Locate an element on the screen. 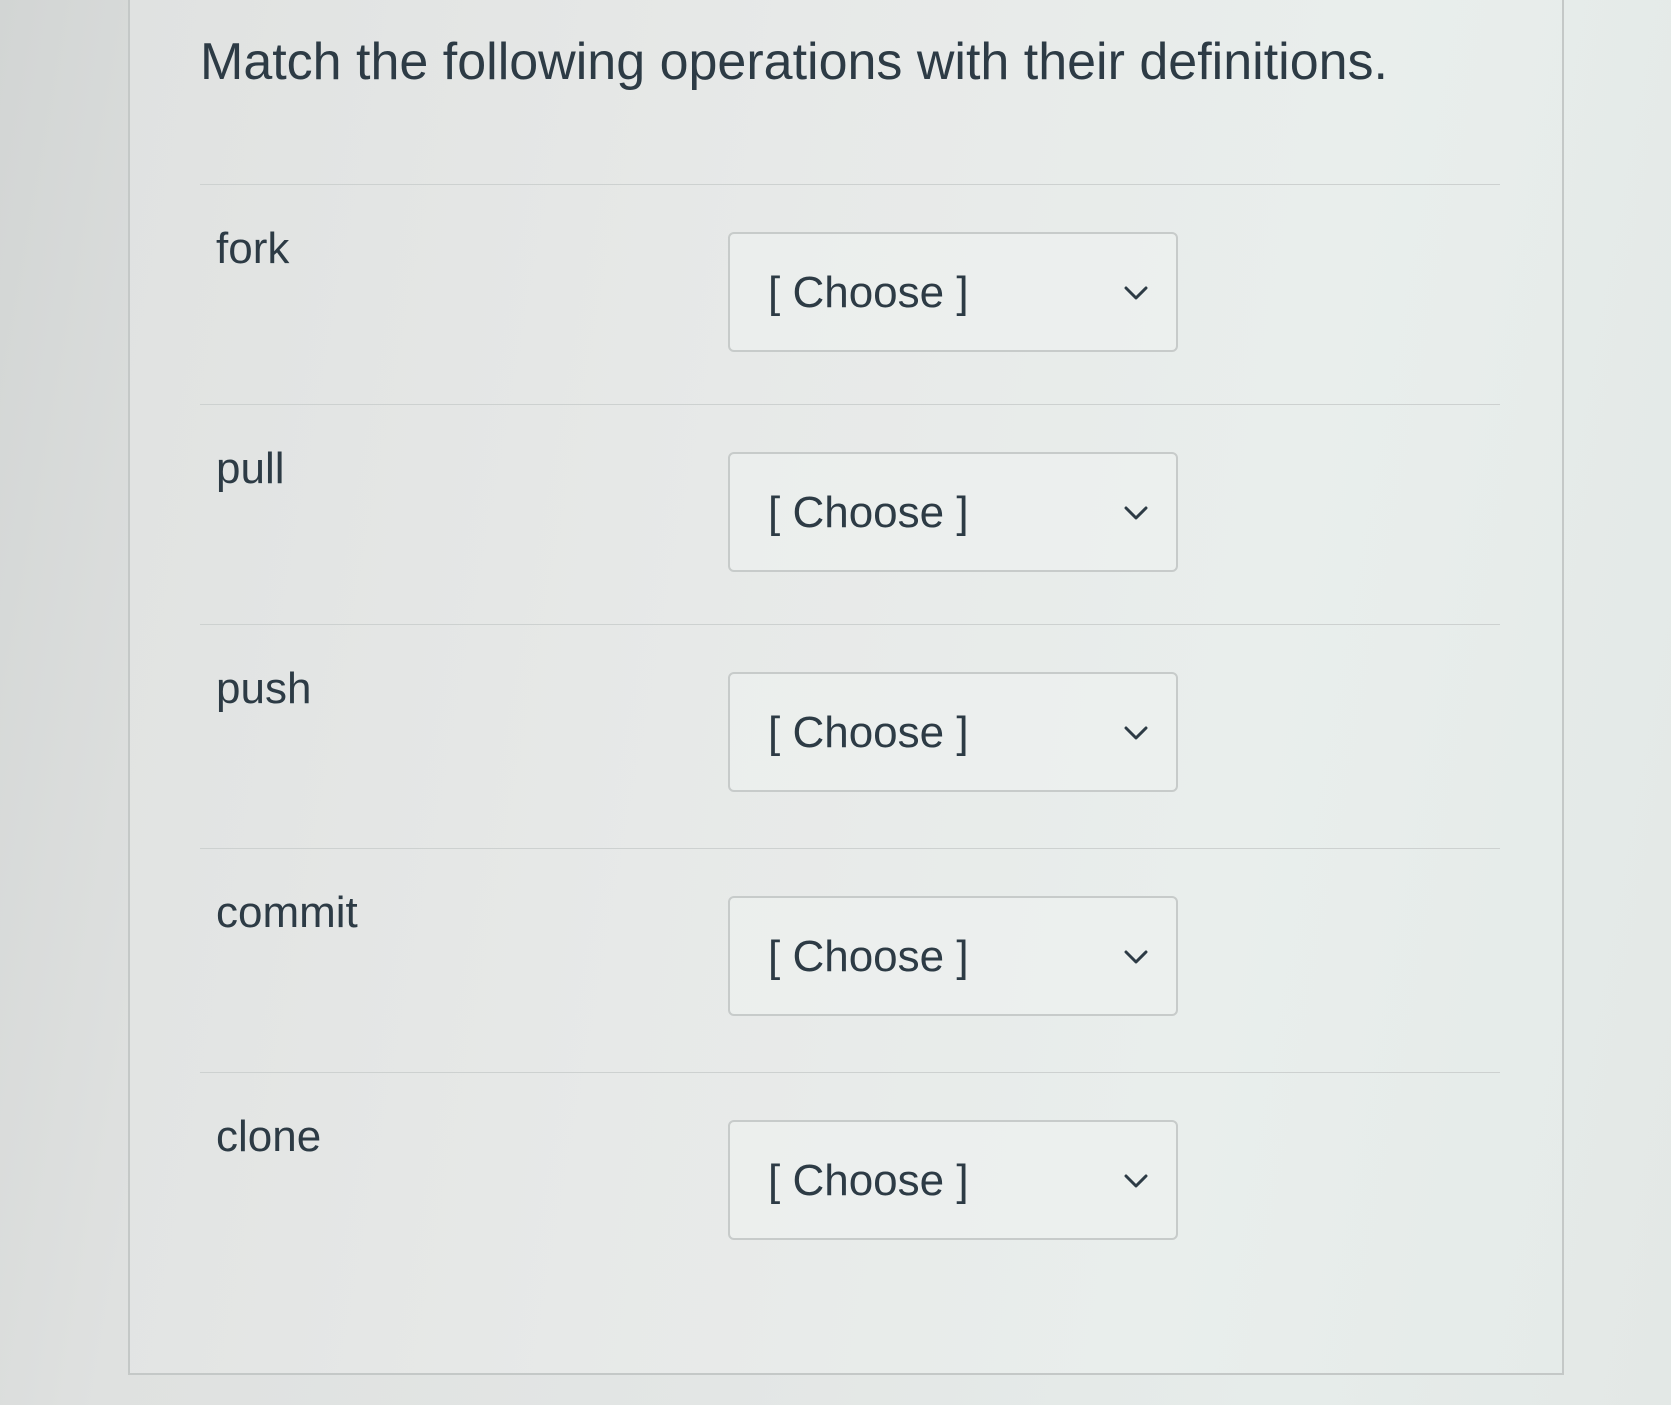 Image resolution: width=1671 pixels, height=1405 pixels. definition-select-pull: [ Choose ] is located at coordinates (953, 512).